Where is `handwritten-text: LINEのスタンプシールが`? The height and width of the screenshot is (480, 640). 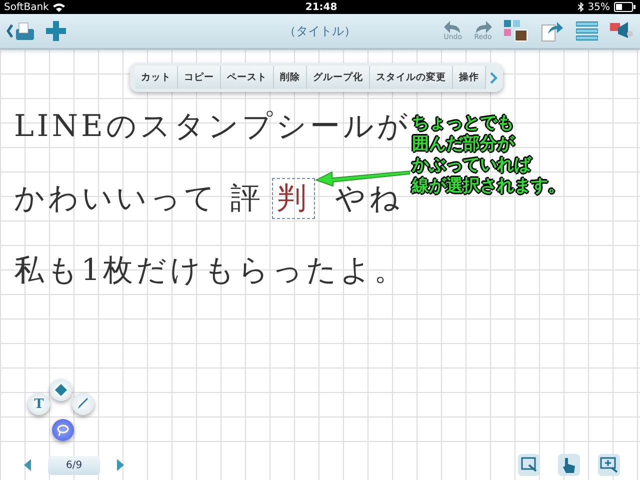 handwritten-text: LINEのスタンプシールが is located at coordinates (212, 126).